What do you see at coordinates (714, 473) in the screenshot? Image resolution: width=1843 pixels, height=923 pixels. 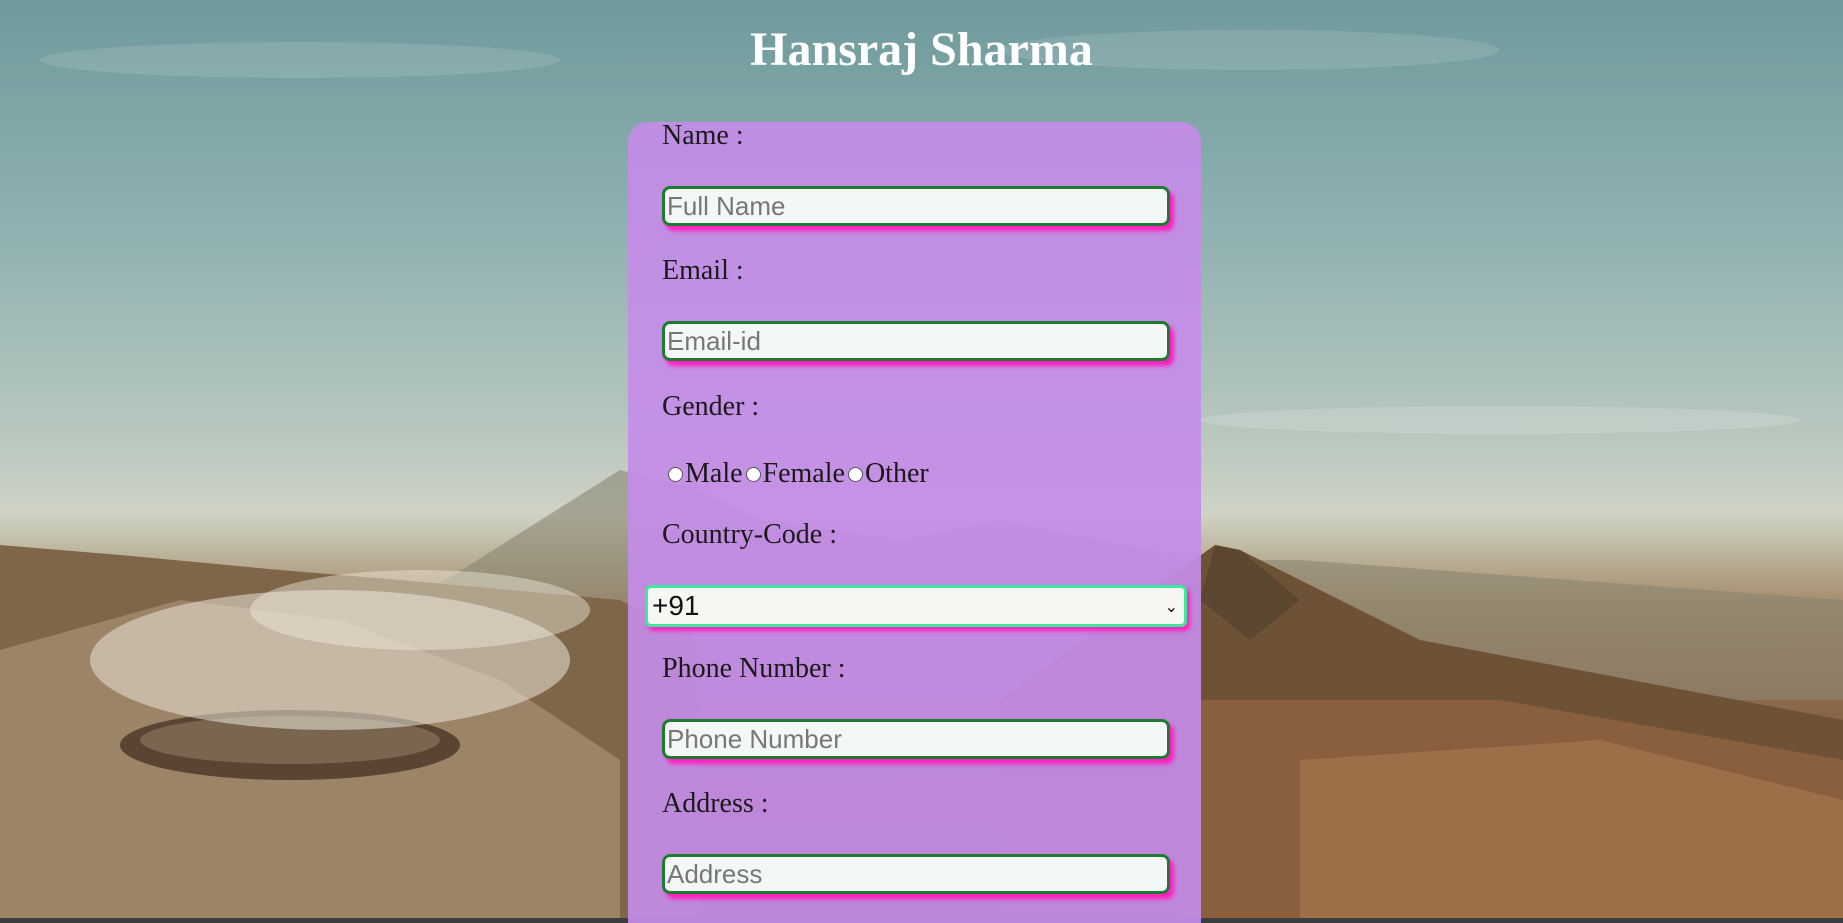 I see `male-label: Male` at bounding box center [714, 473].